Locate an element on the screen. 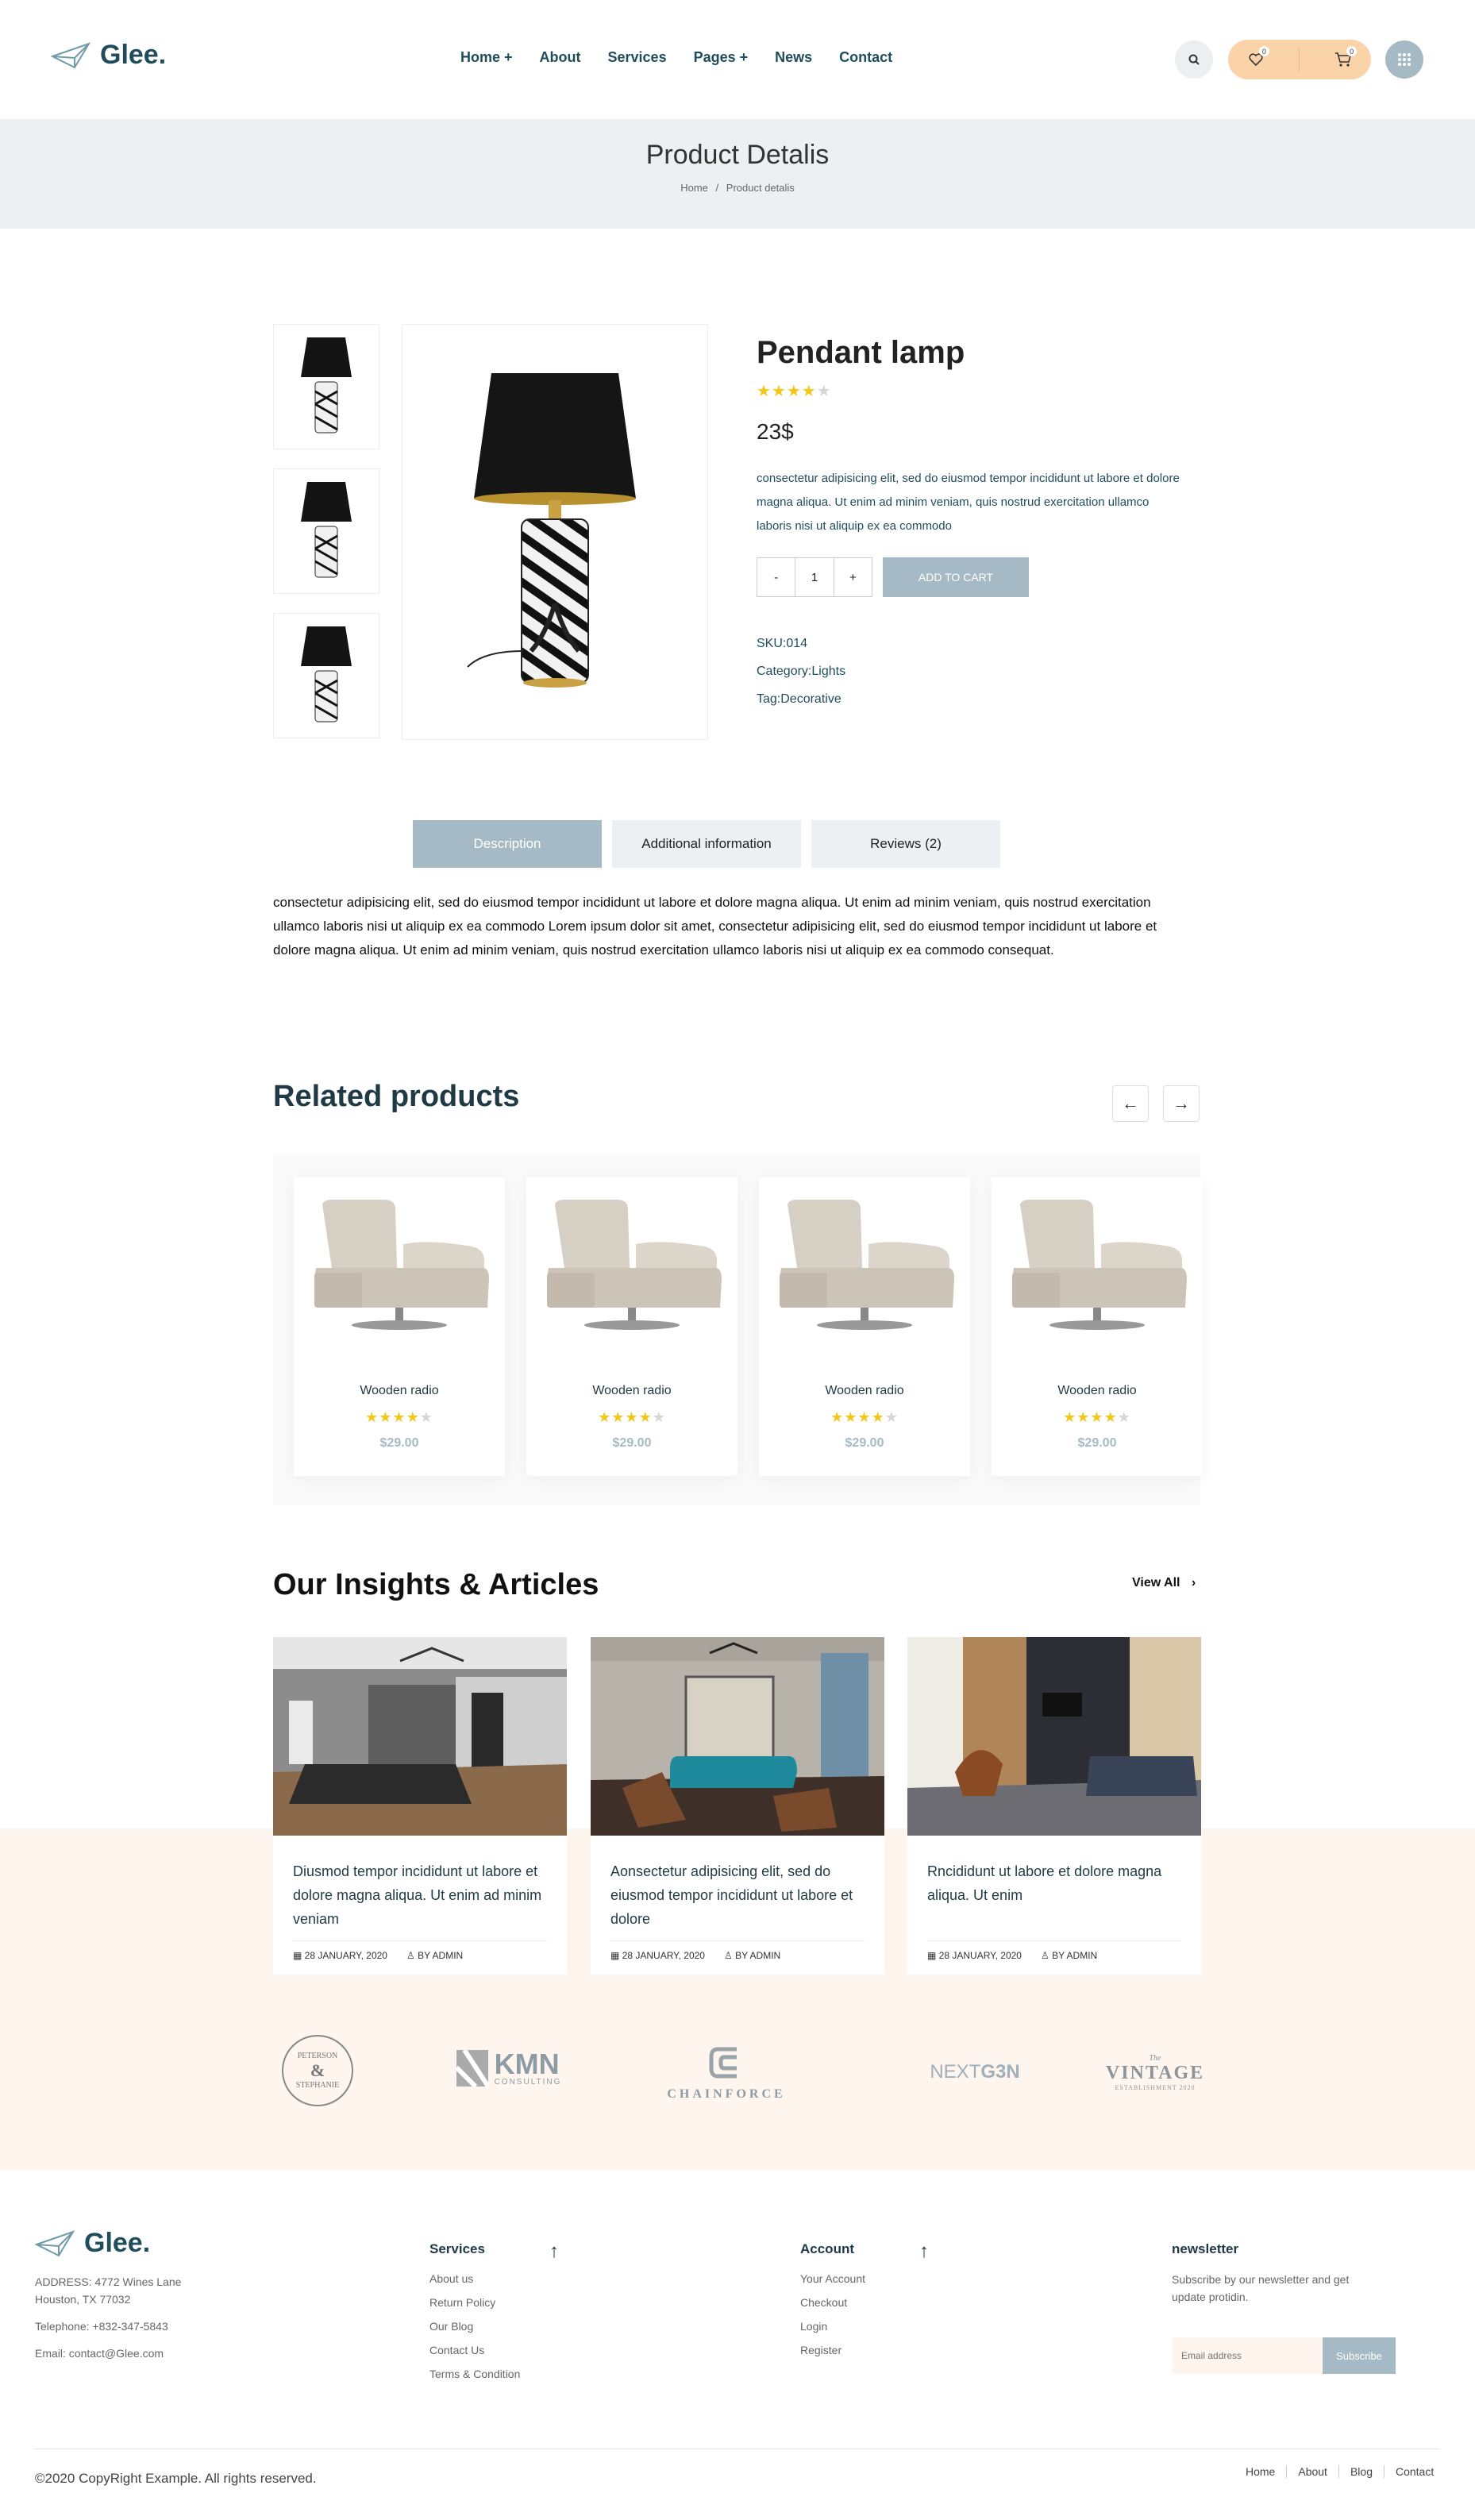  footer-link-return-policy: Return Policy is located at coordinates (462, 2302).